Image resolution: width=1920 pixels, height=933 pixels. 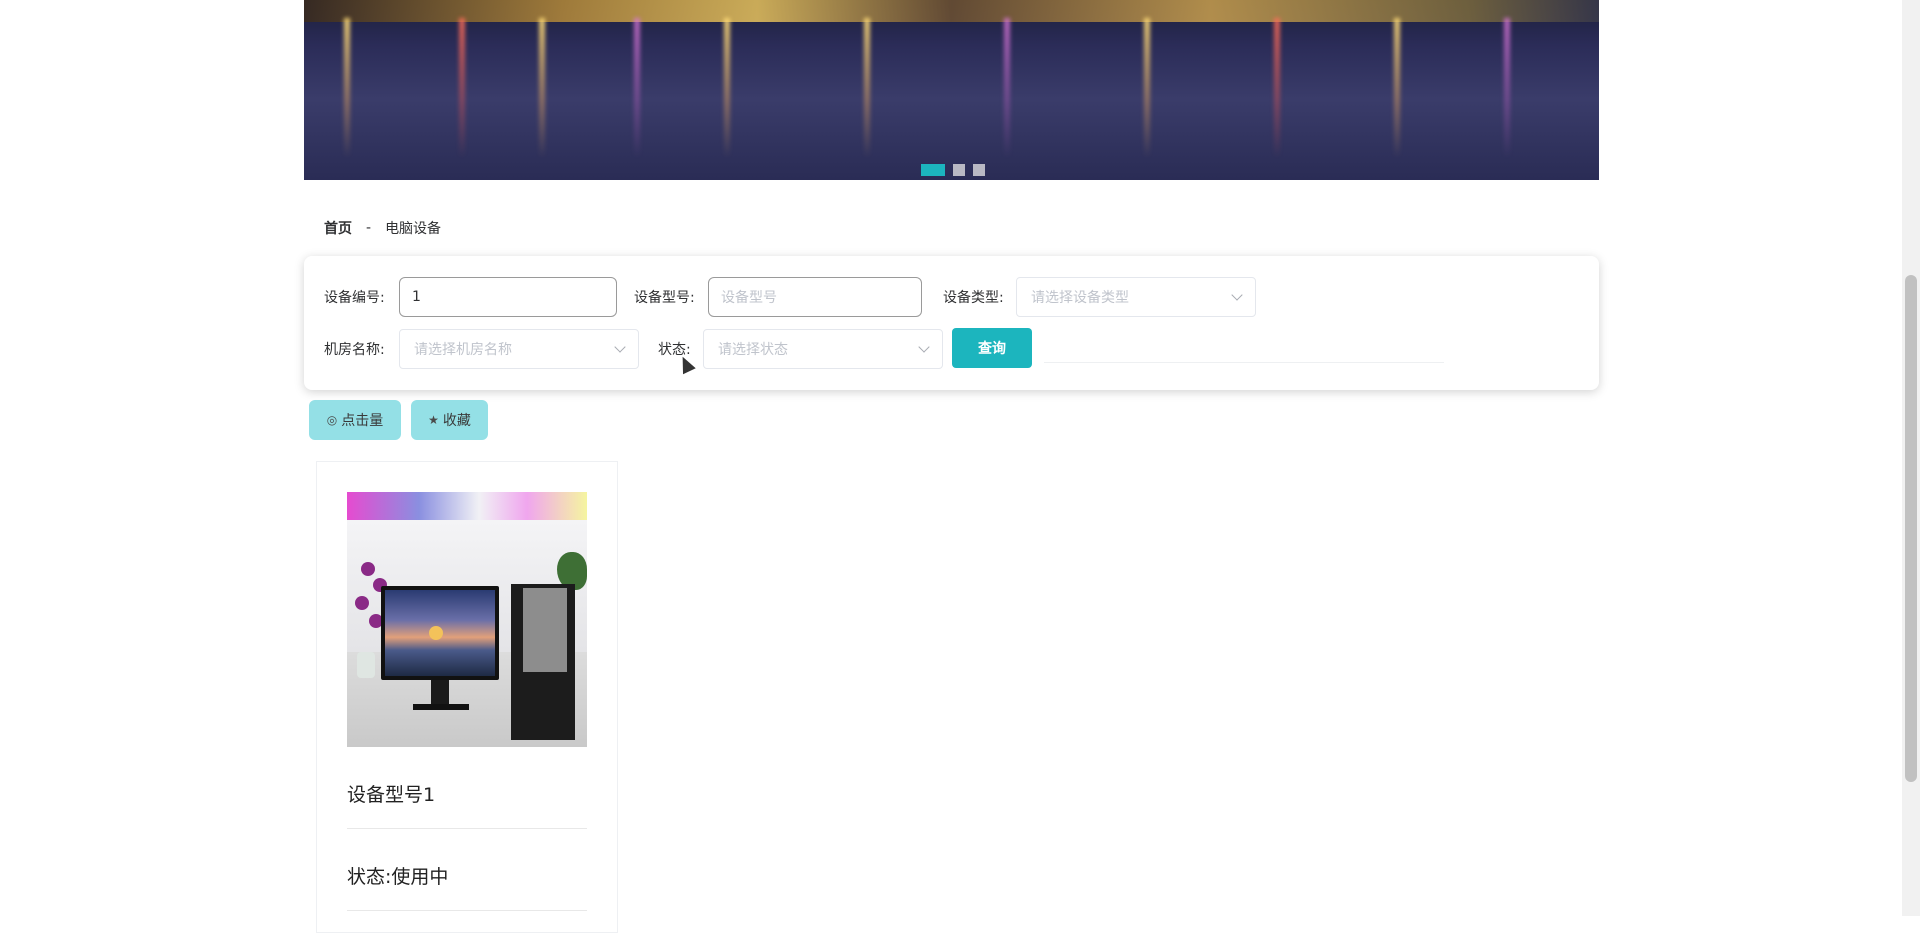 I want to click on banner-carousel, so click(x=951, y=90).